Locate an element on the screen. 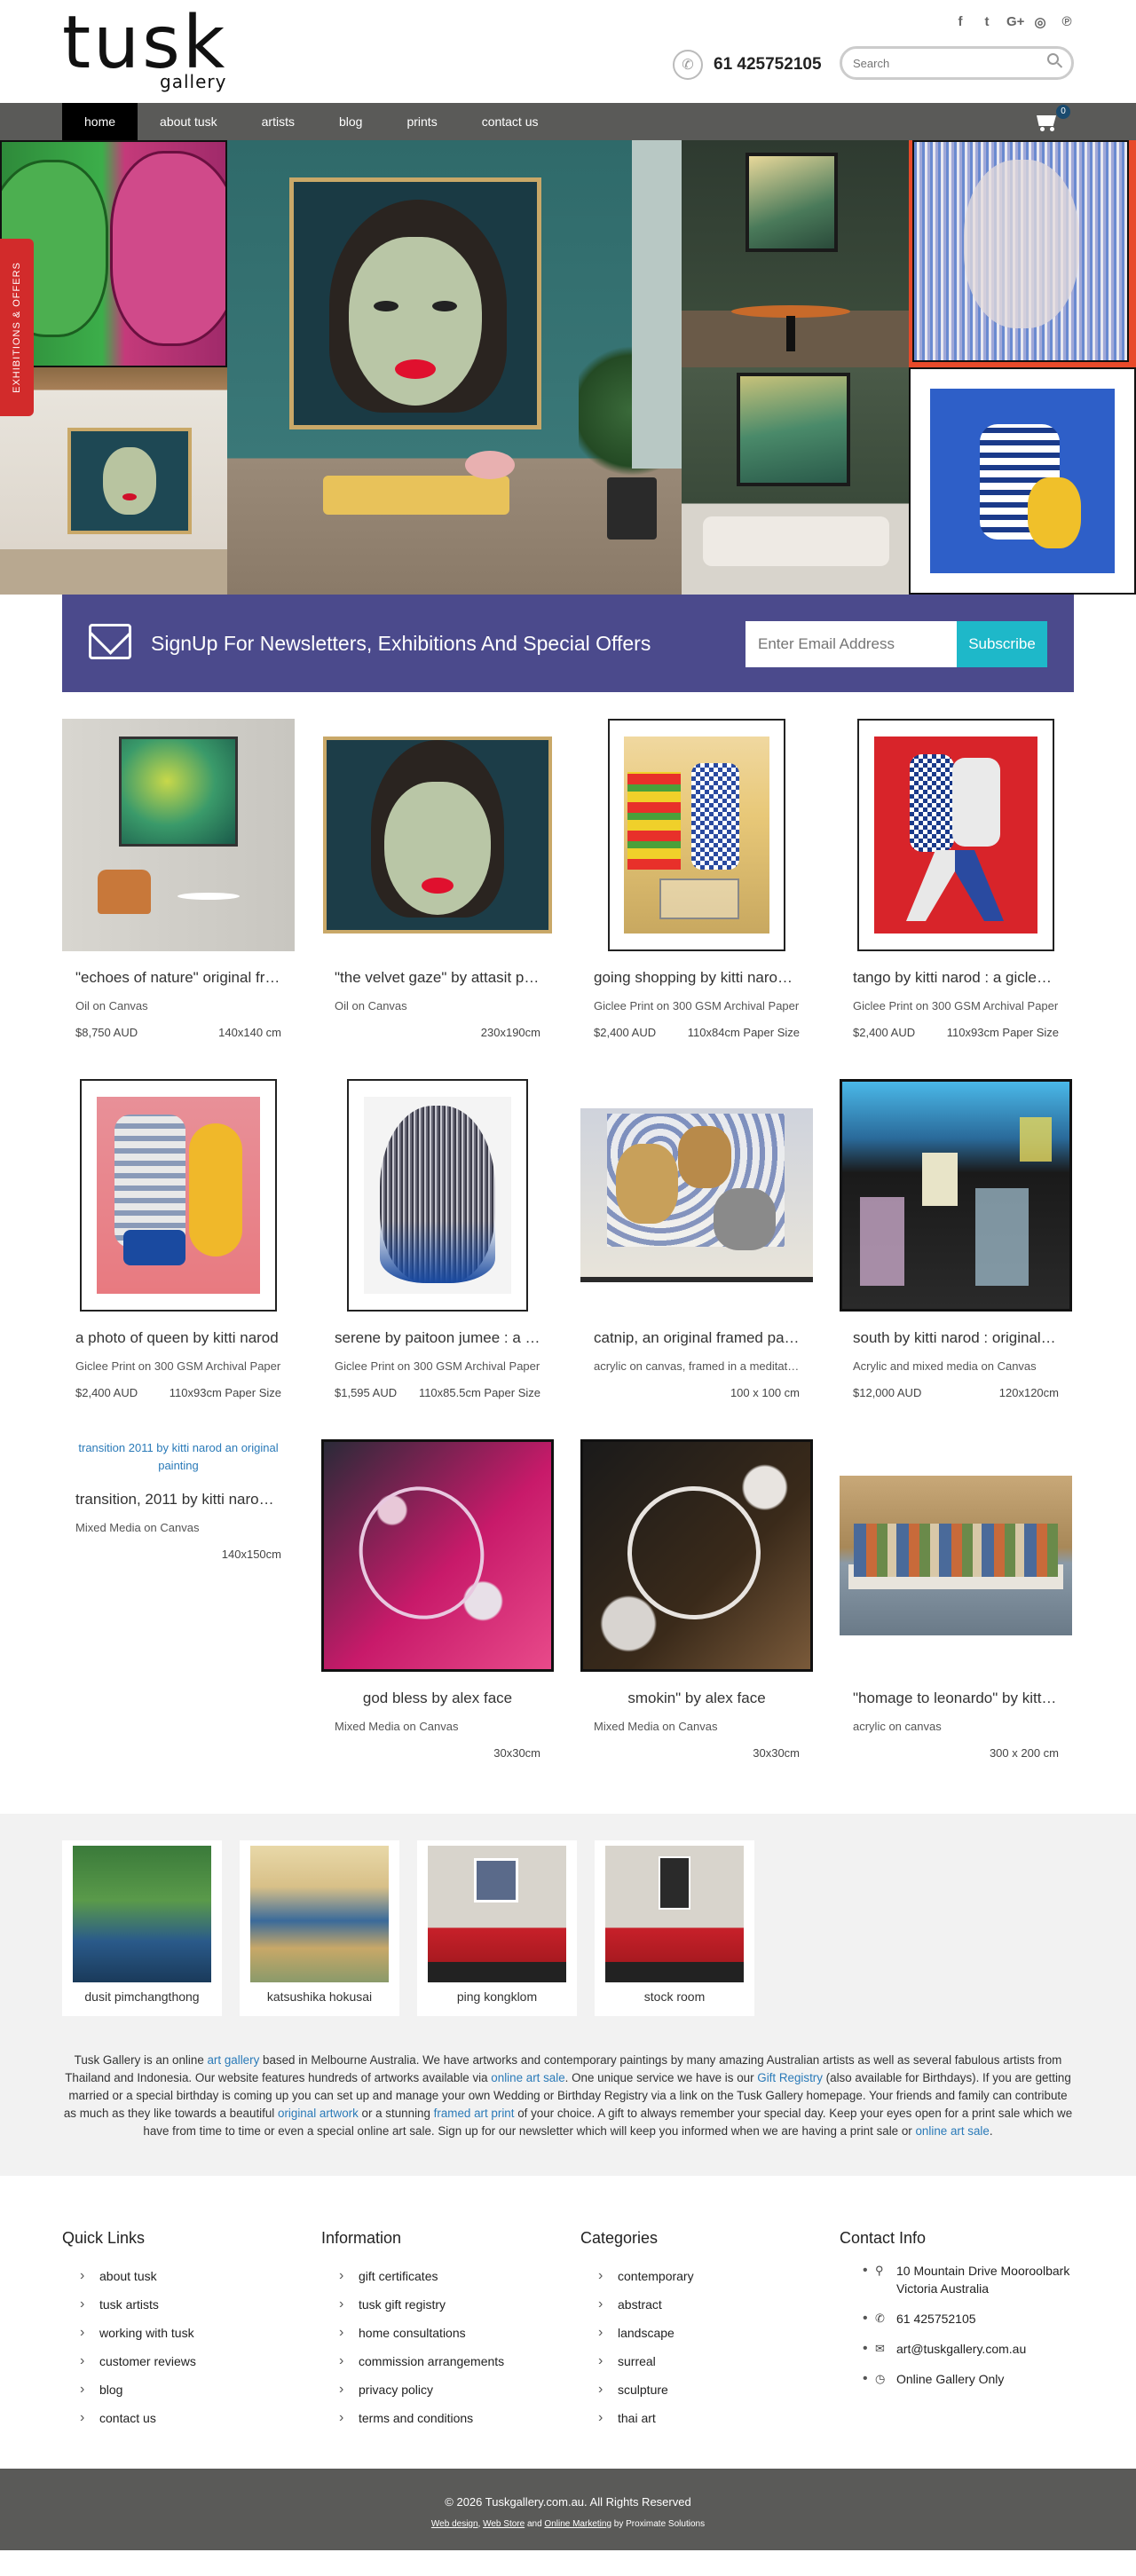 This screenshot has height=2576, width=1136. footer-link: contact us is located at coordinates (200, 2418).